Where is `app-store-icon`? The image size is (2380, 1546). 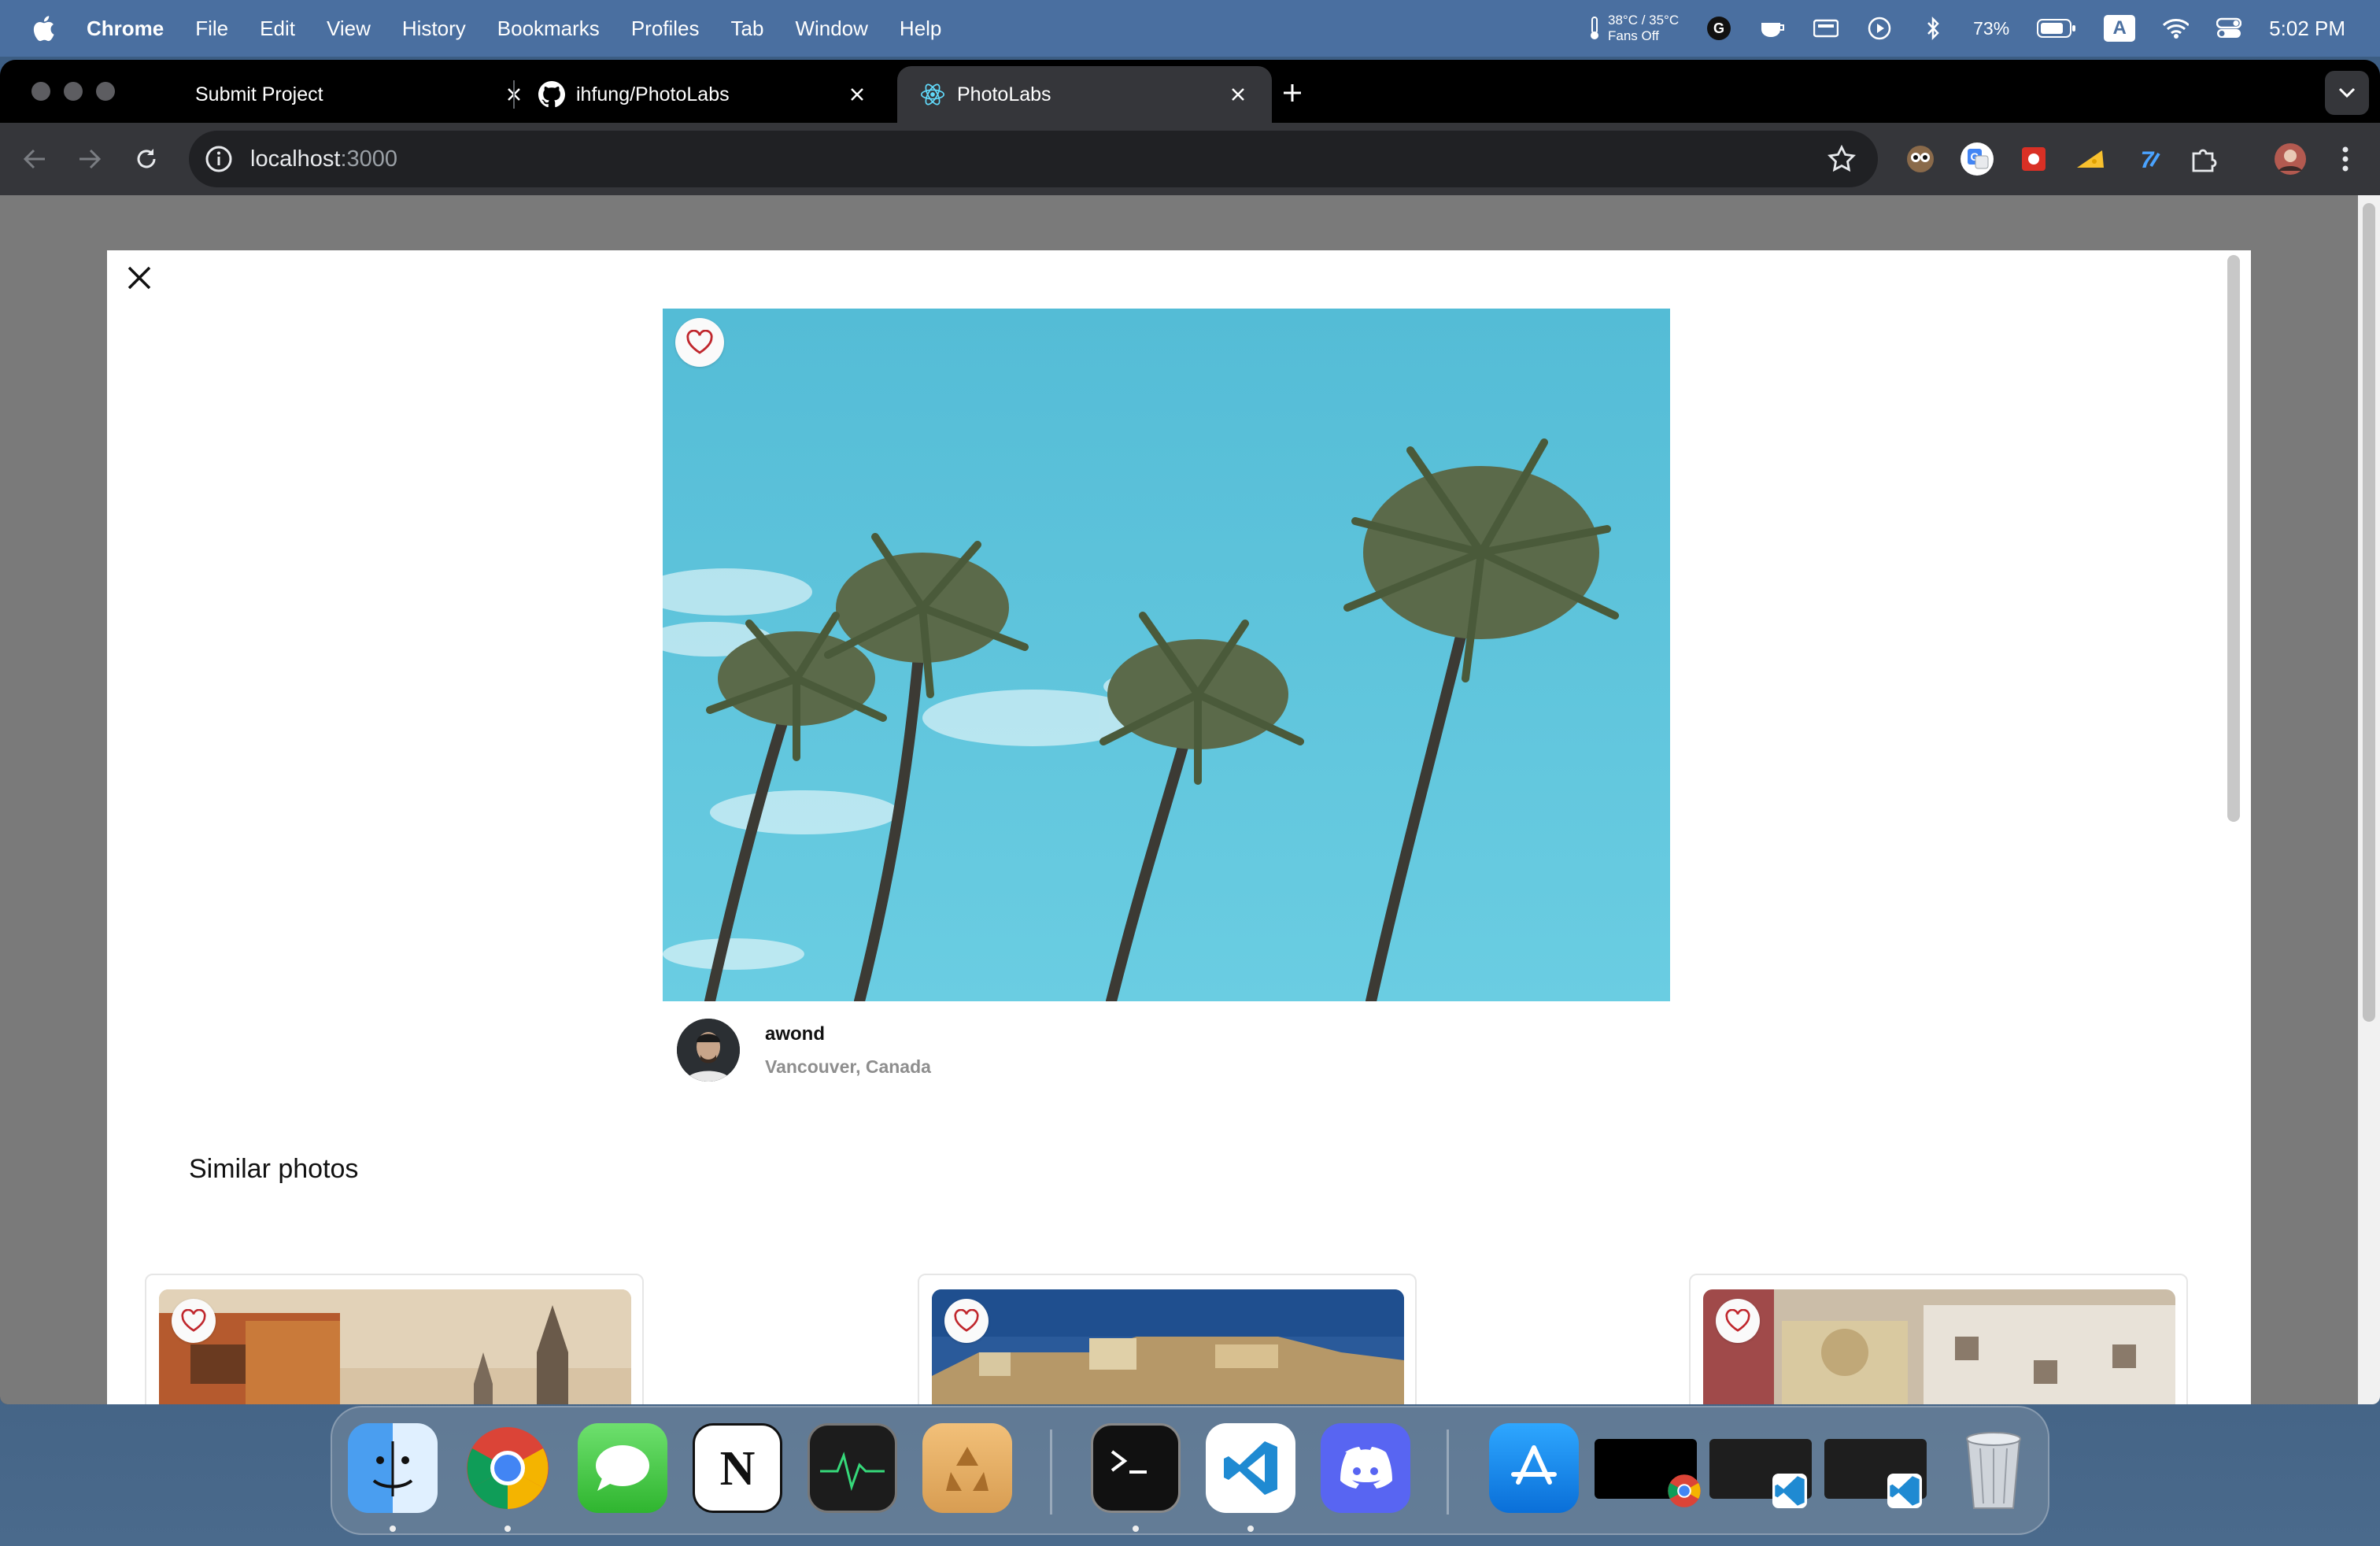
app-store-icon is located at coordinates (1534, 1468).